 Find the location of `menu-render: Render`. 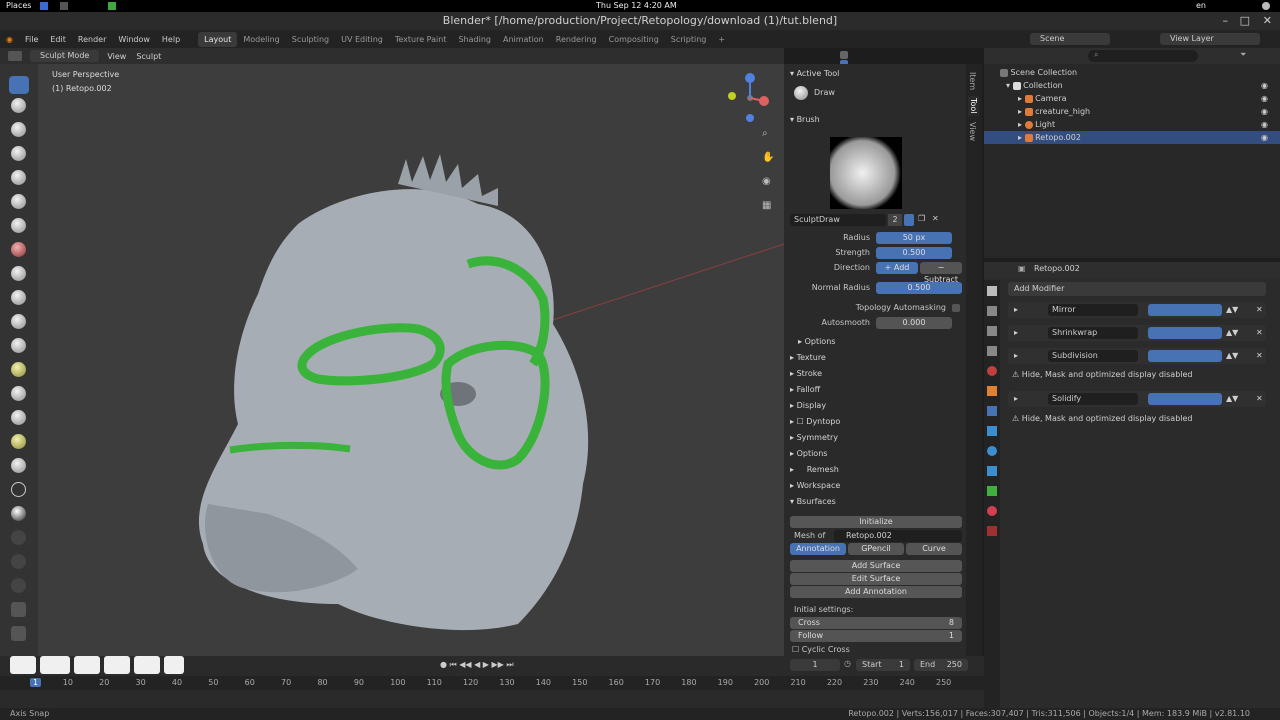

menu-render: Render is located at coordinates (92, 39).